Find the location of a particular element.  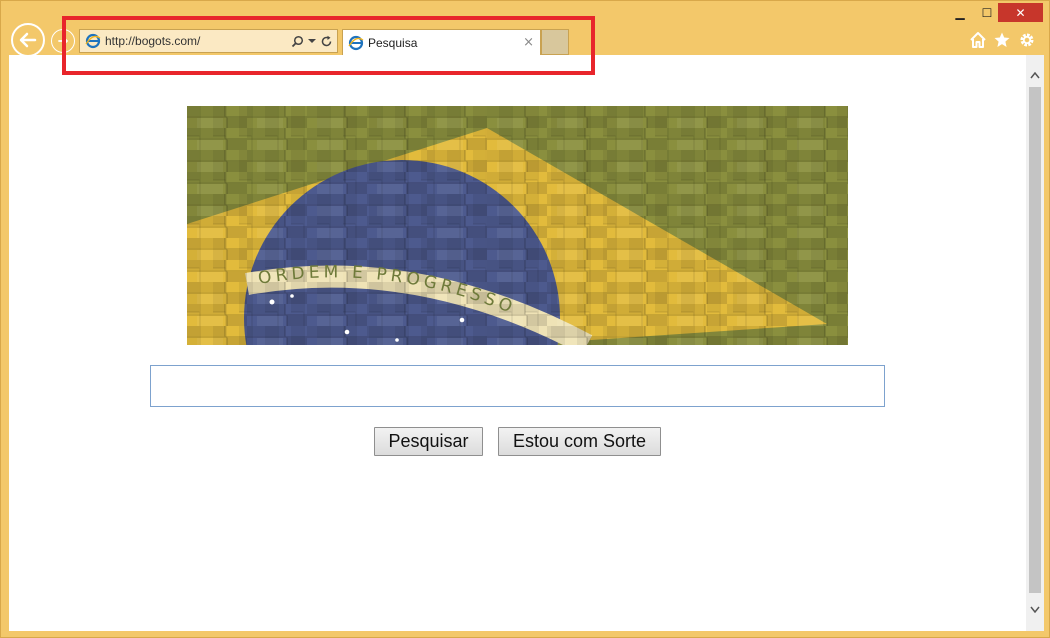

search-button: Pesquisar is located at coordinates (428, 441).